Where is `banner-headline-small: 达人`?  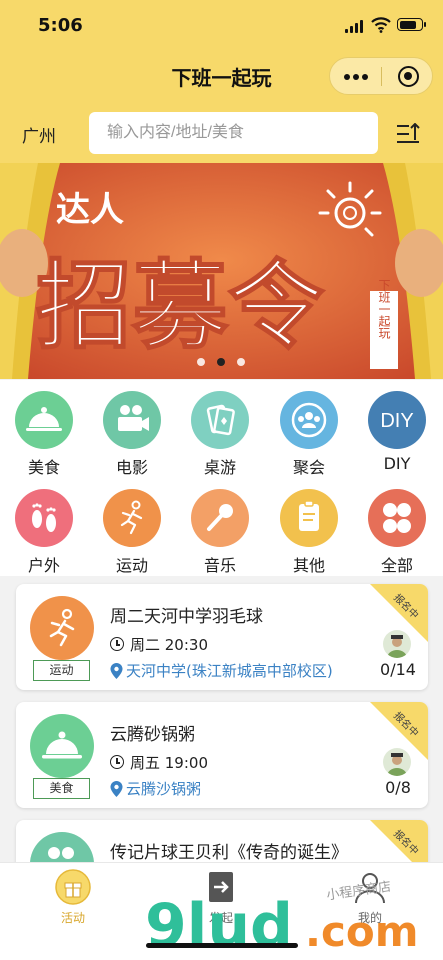 banner-headline-small: 达人 is located at coordinates (90, 210).